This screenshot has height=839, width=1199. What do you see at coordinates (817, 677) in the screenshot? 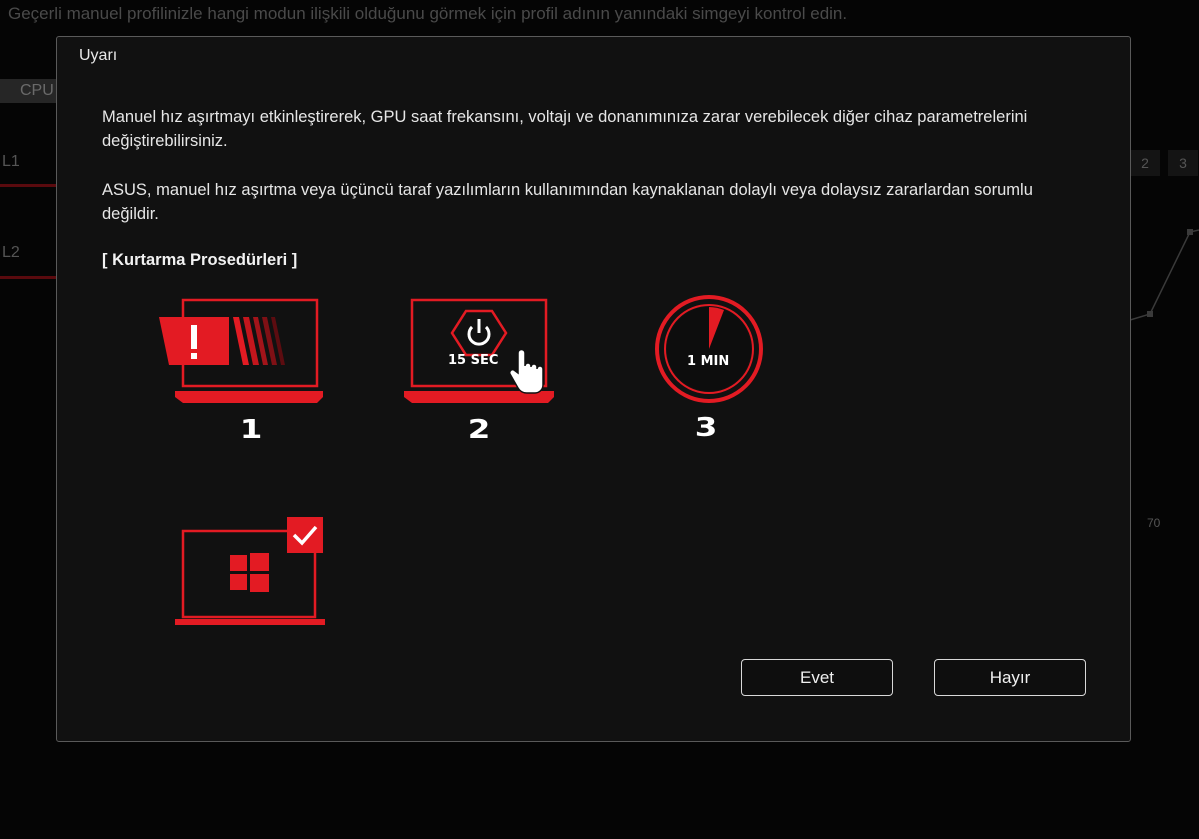
I see `yes-button: Evet` at bounding box center [817, 677].